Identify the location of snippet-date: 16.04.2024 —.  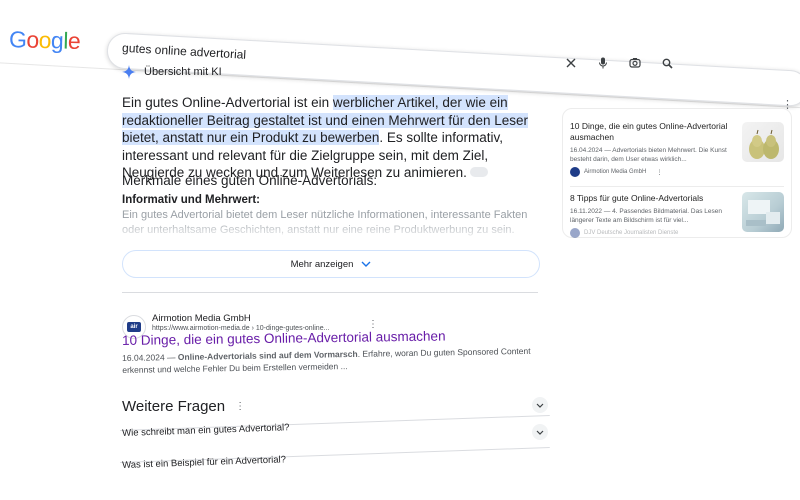
(150, 357).